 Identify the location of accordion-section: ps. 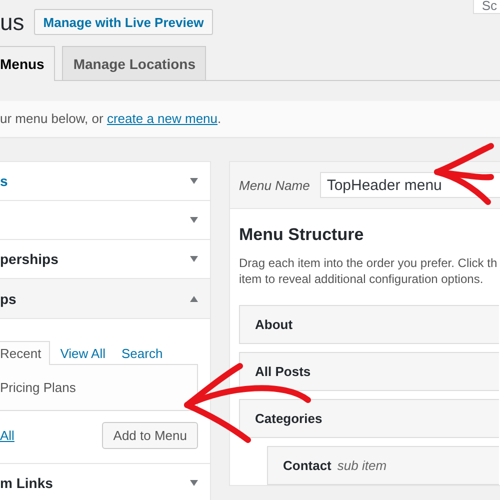
(105, 299).